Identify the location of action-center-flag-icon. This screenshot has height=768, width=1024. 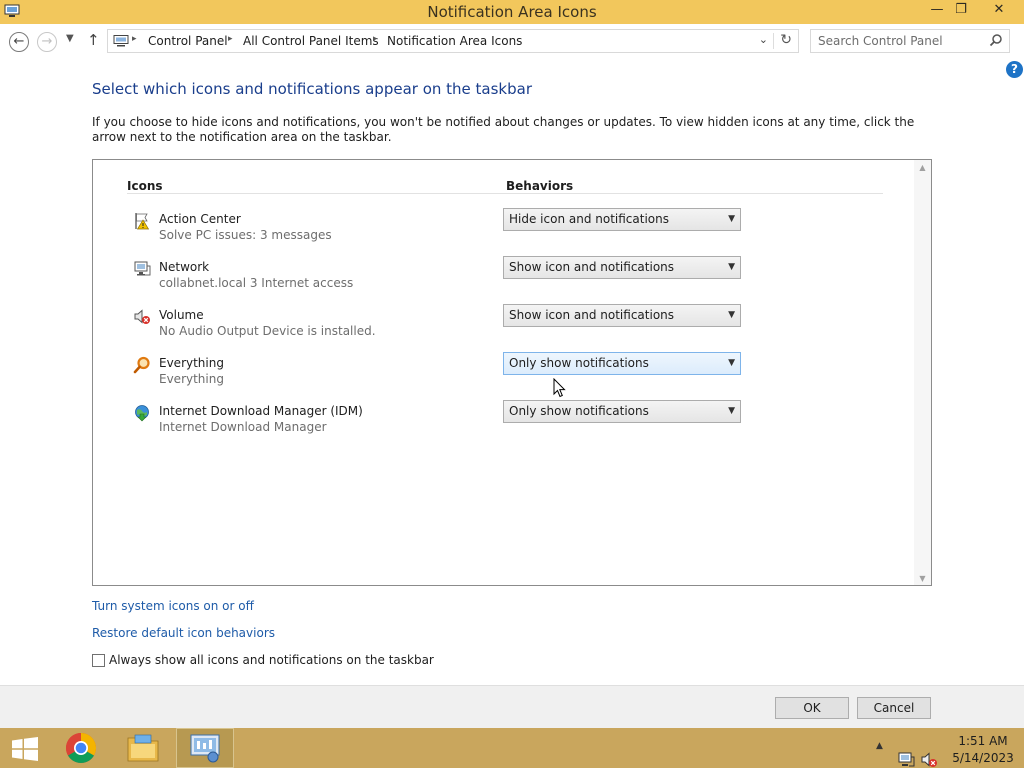
(142, 221).